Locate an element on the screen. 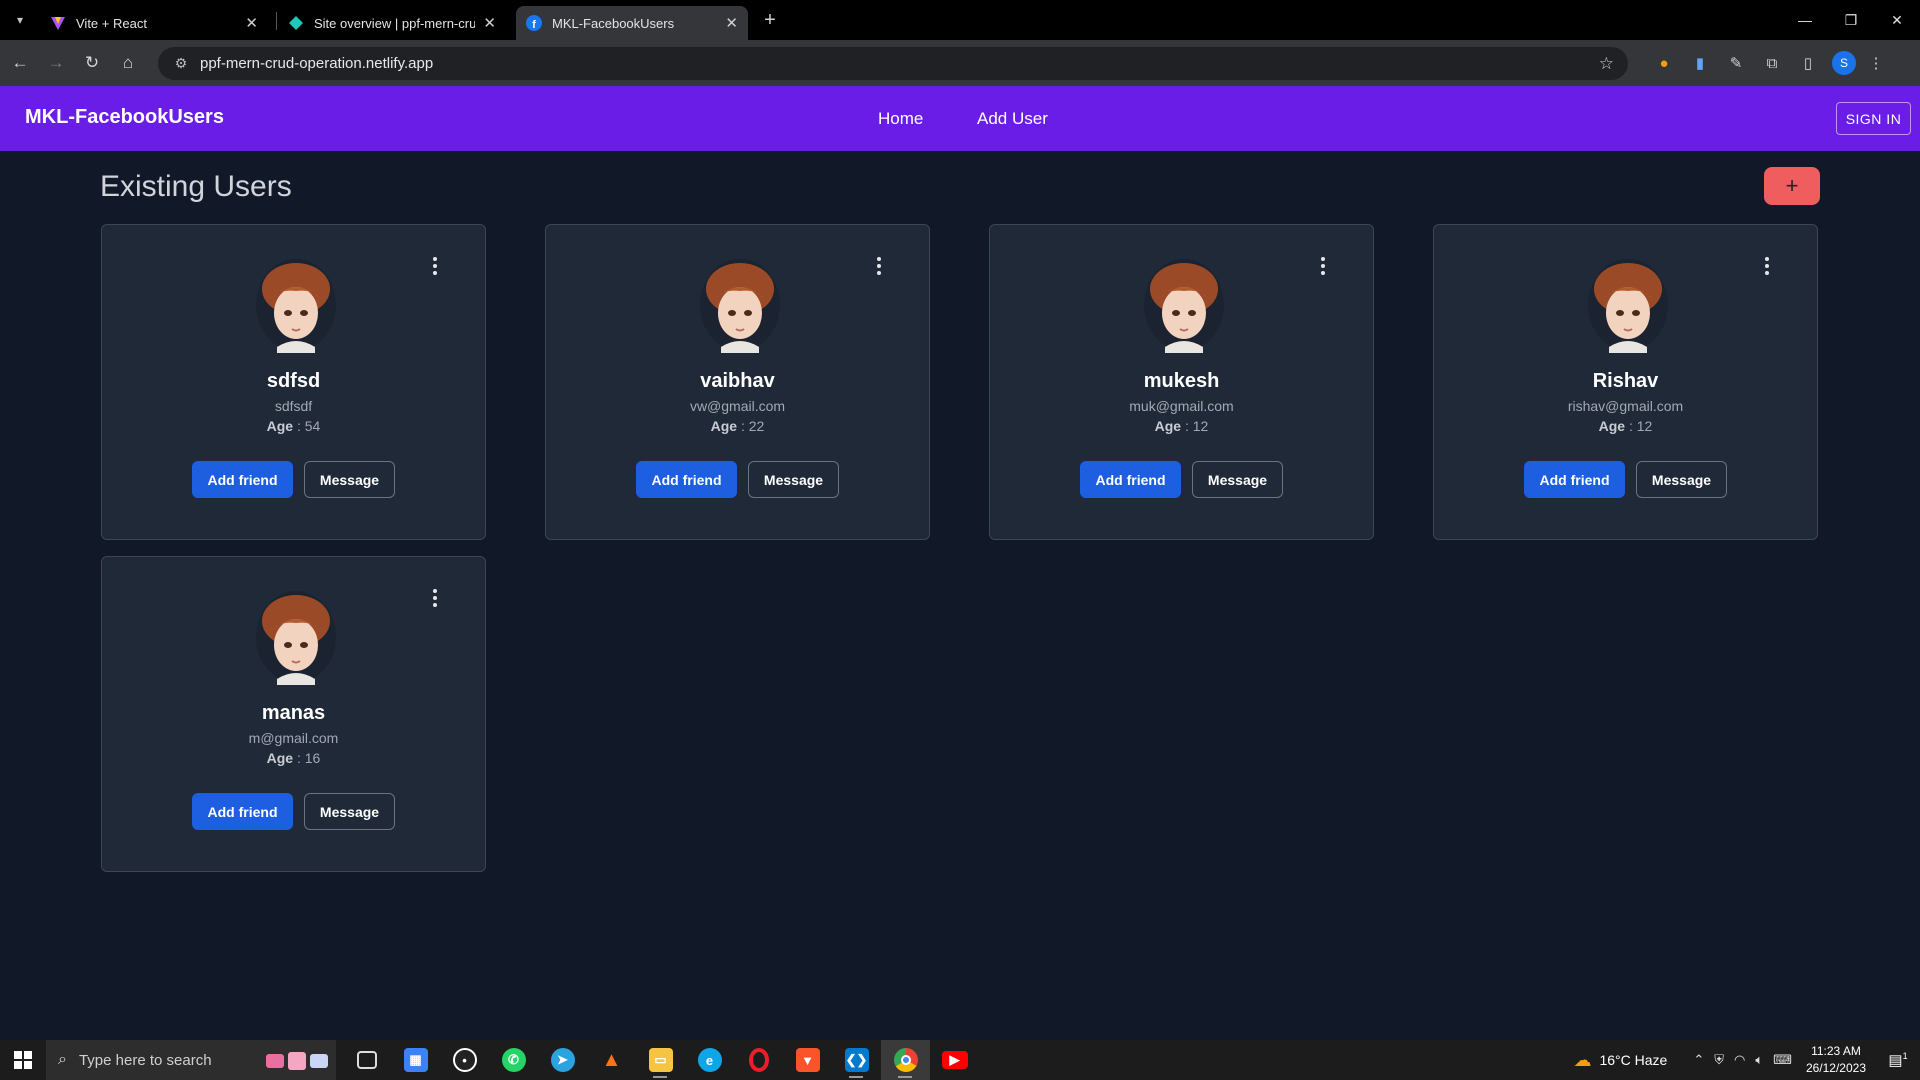 The image size is (1920, 1080). taskbar-clock: 11:23 AM 26/12/2023 is located at coordinates (1836, 1060).